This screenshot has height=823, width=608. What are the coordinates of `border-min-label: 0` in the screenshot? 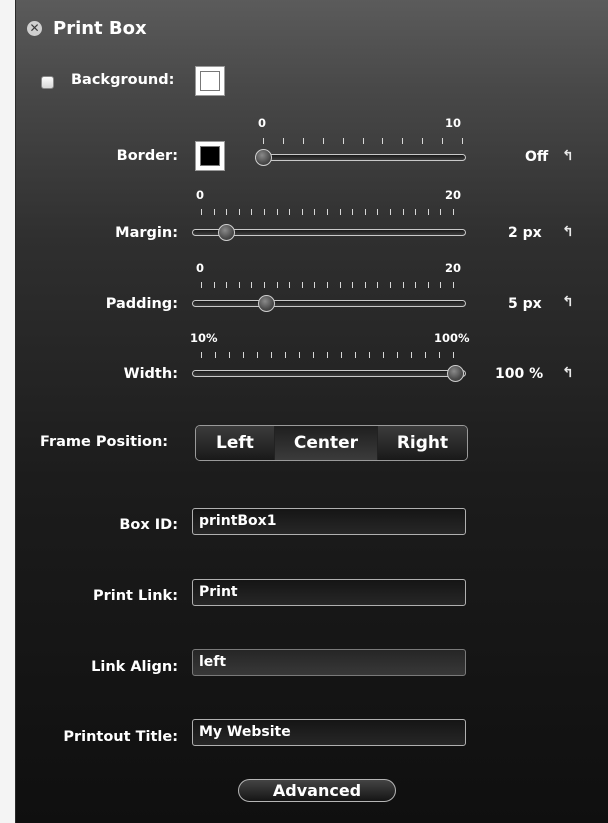 It's located at (262, 123).